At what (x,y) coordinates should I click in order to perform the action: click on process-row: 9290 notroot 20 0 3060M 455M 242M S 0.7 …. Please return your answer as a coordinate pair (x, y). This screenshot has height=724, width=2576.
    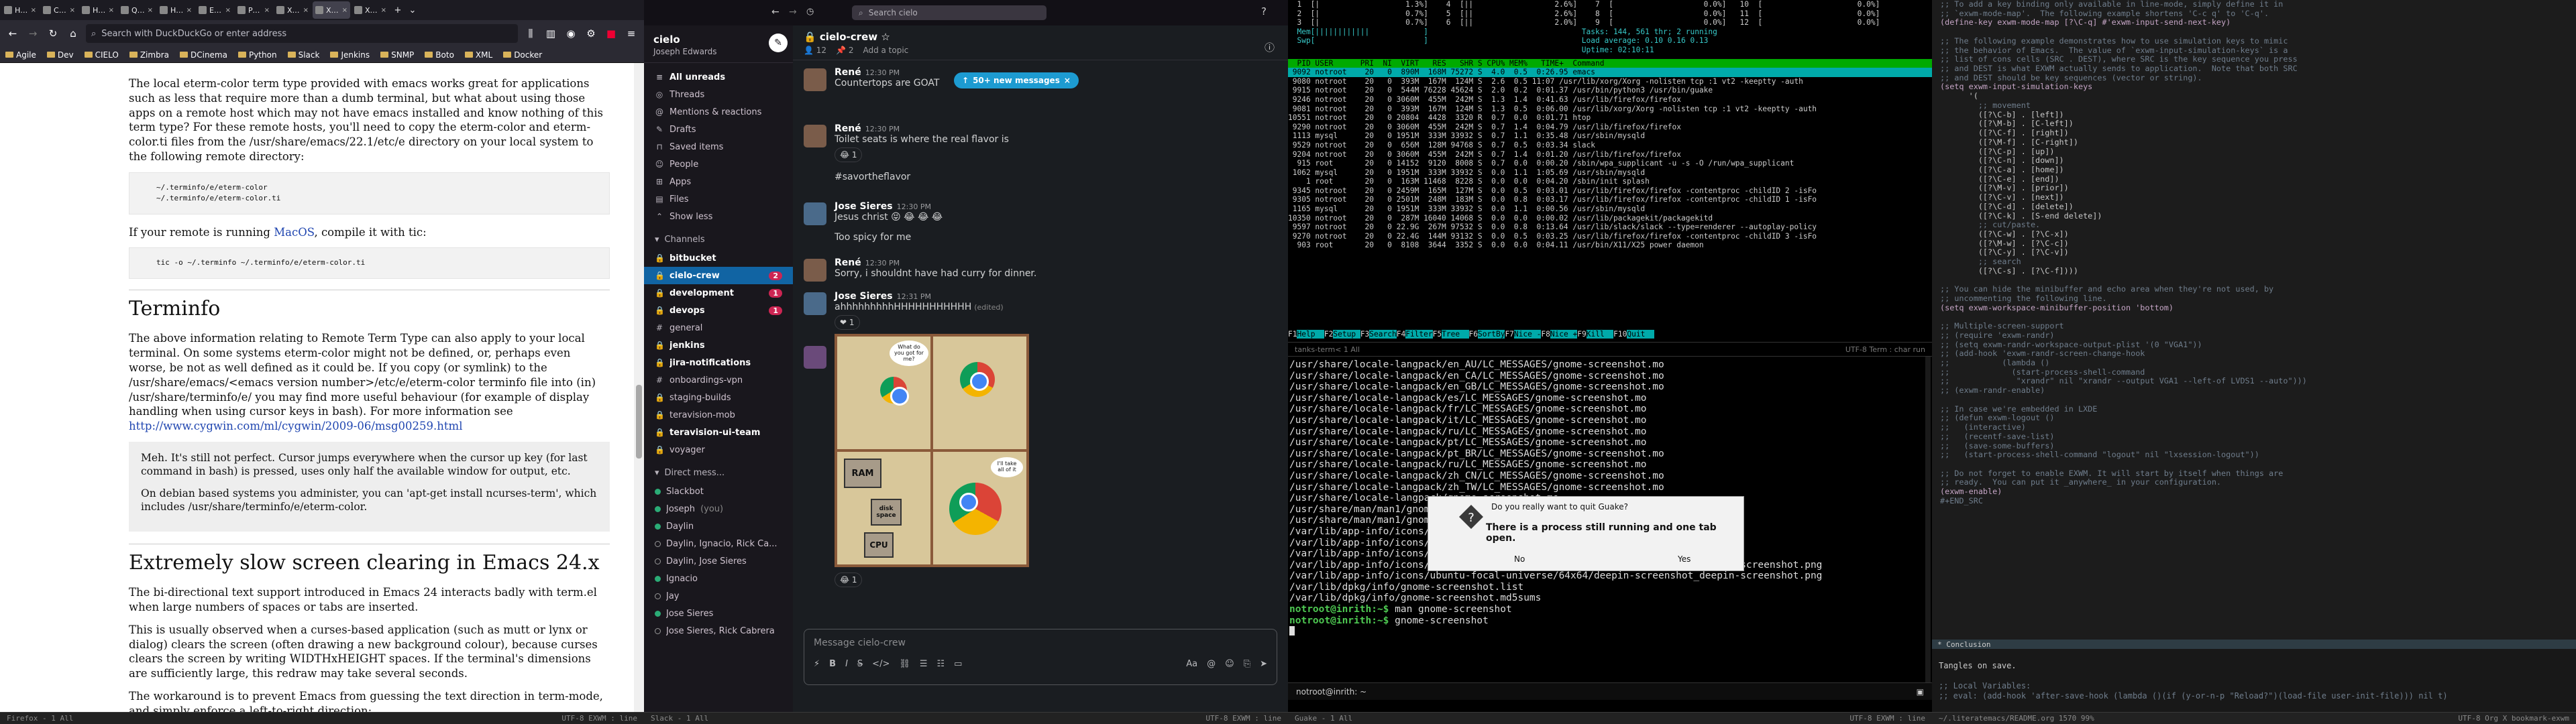
    Looking at the image, I should click on (1610, 127).